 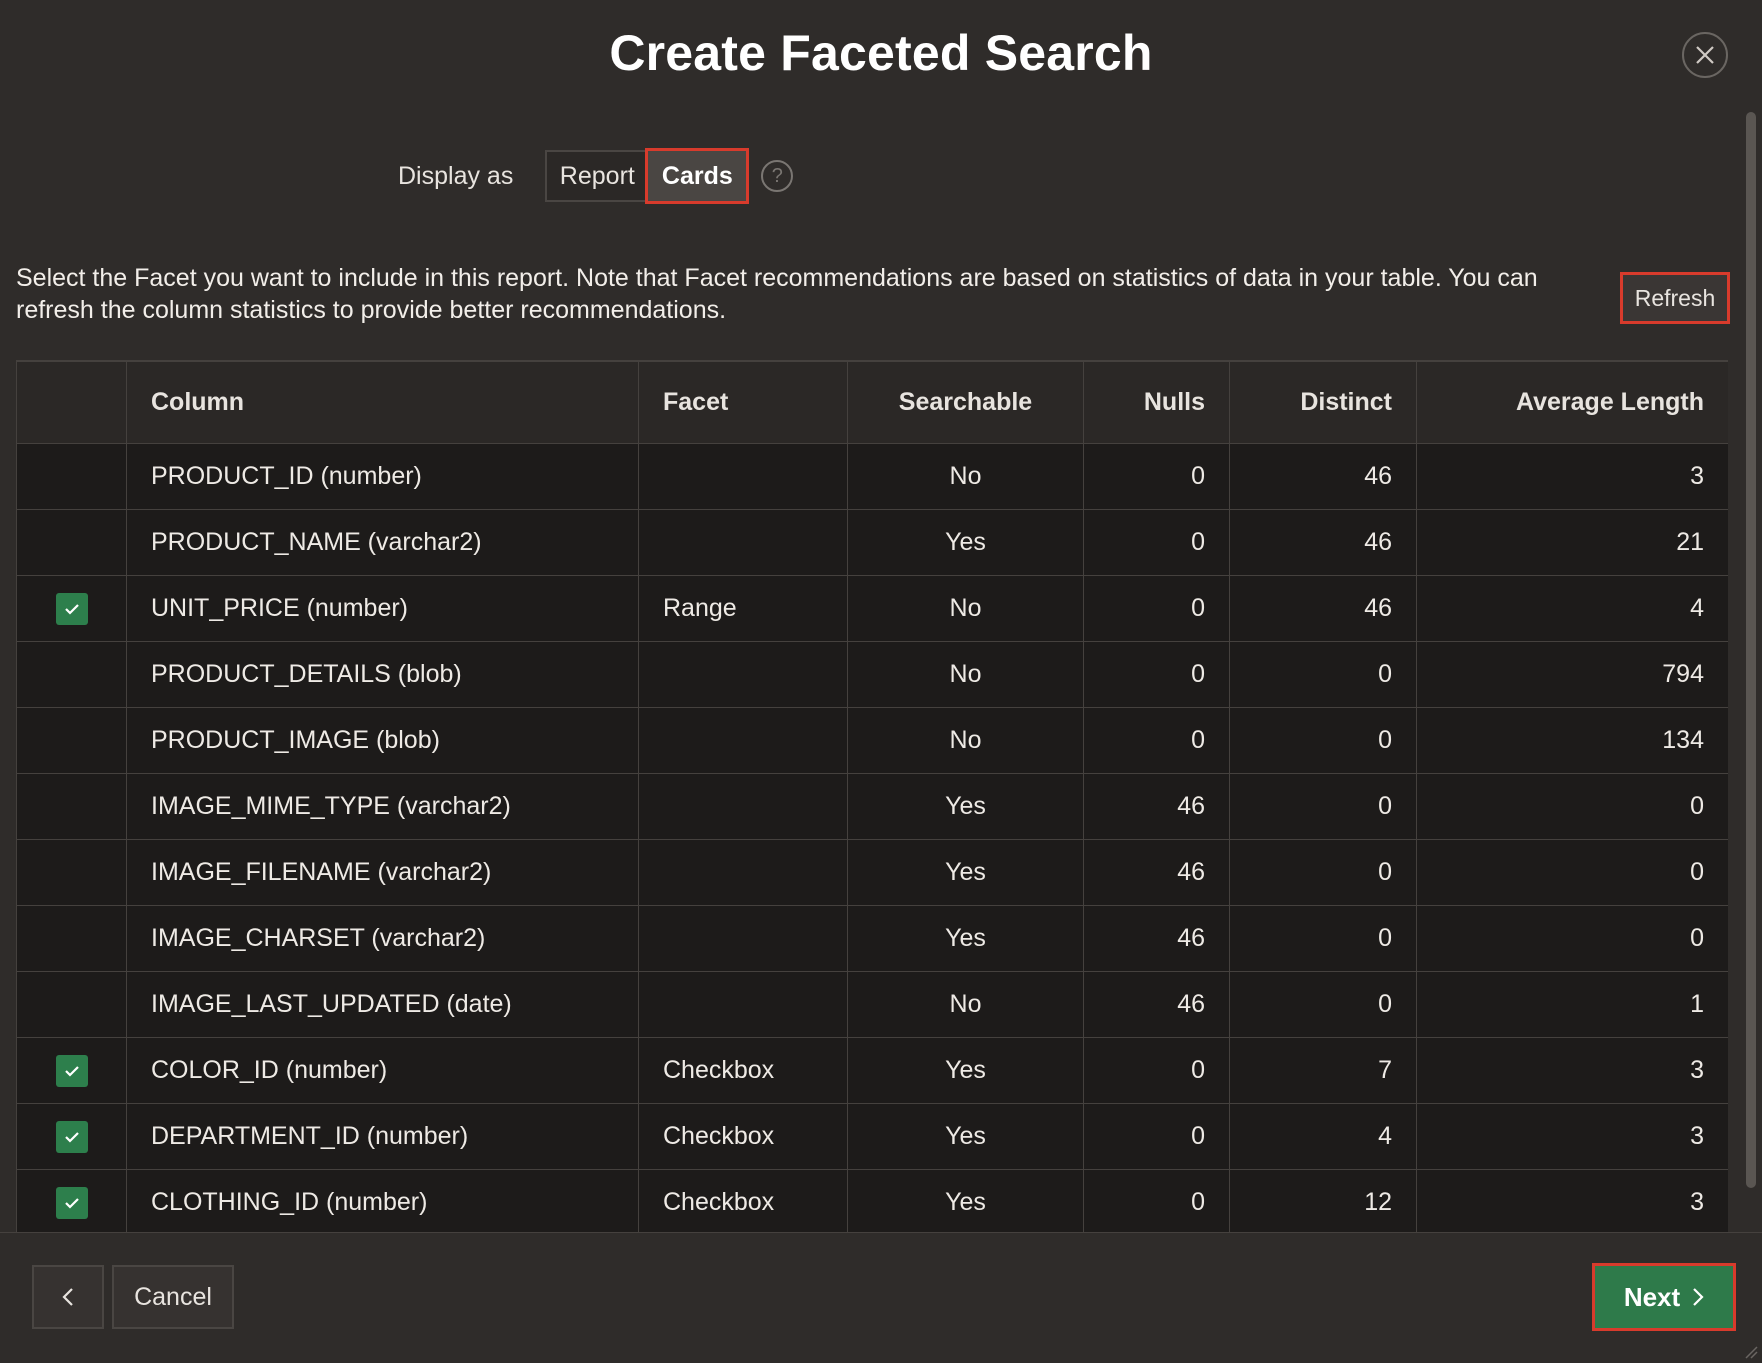 I want to click on column-name-cell: PRODUCT_DETAILS (blob), so click(x=382, y=674).